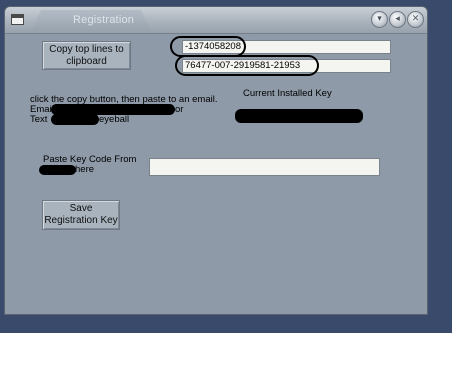 Image resolution: width=474 pixels, height=379 pixels. Describe the element at coordinates (397, 19) in the screenshot. I see `minimize-button-icon: ◂` at that location.